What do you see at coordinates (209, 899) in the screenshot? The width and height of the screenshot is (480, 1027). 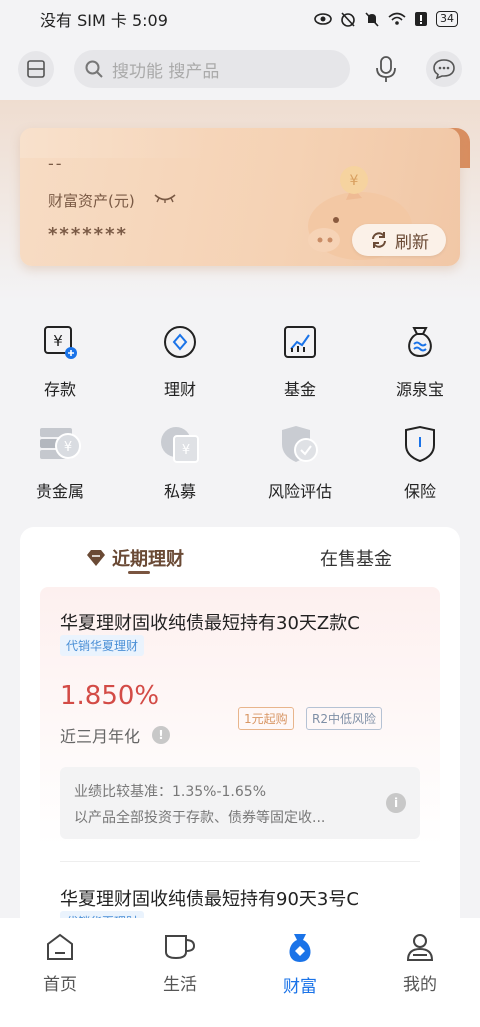 I see `product-title-2: 华夏理财固收纯债最短持有90天3号C` at bounding box center [209, 899].